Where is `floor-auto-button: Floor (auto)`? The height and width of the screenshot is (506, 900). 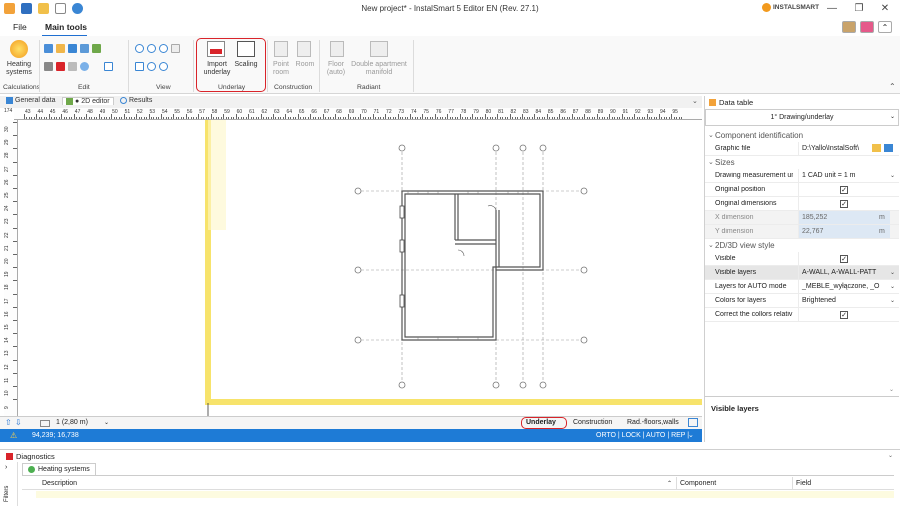
floor-auto-button: Floor (auto) is located at coordinates (336, 69).